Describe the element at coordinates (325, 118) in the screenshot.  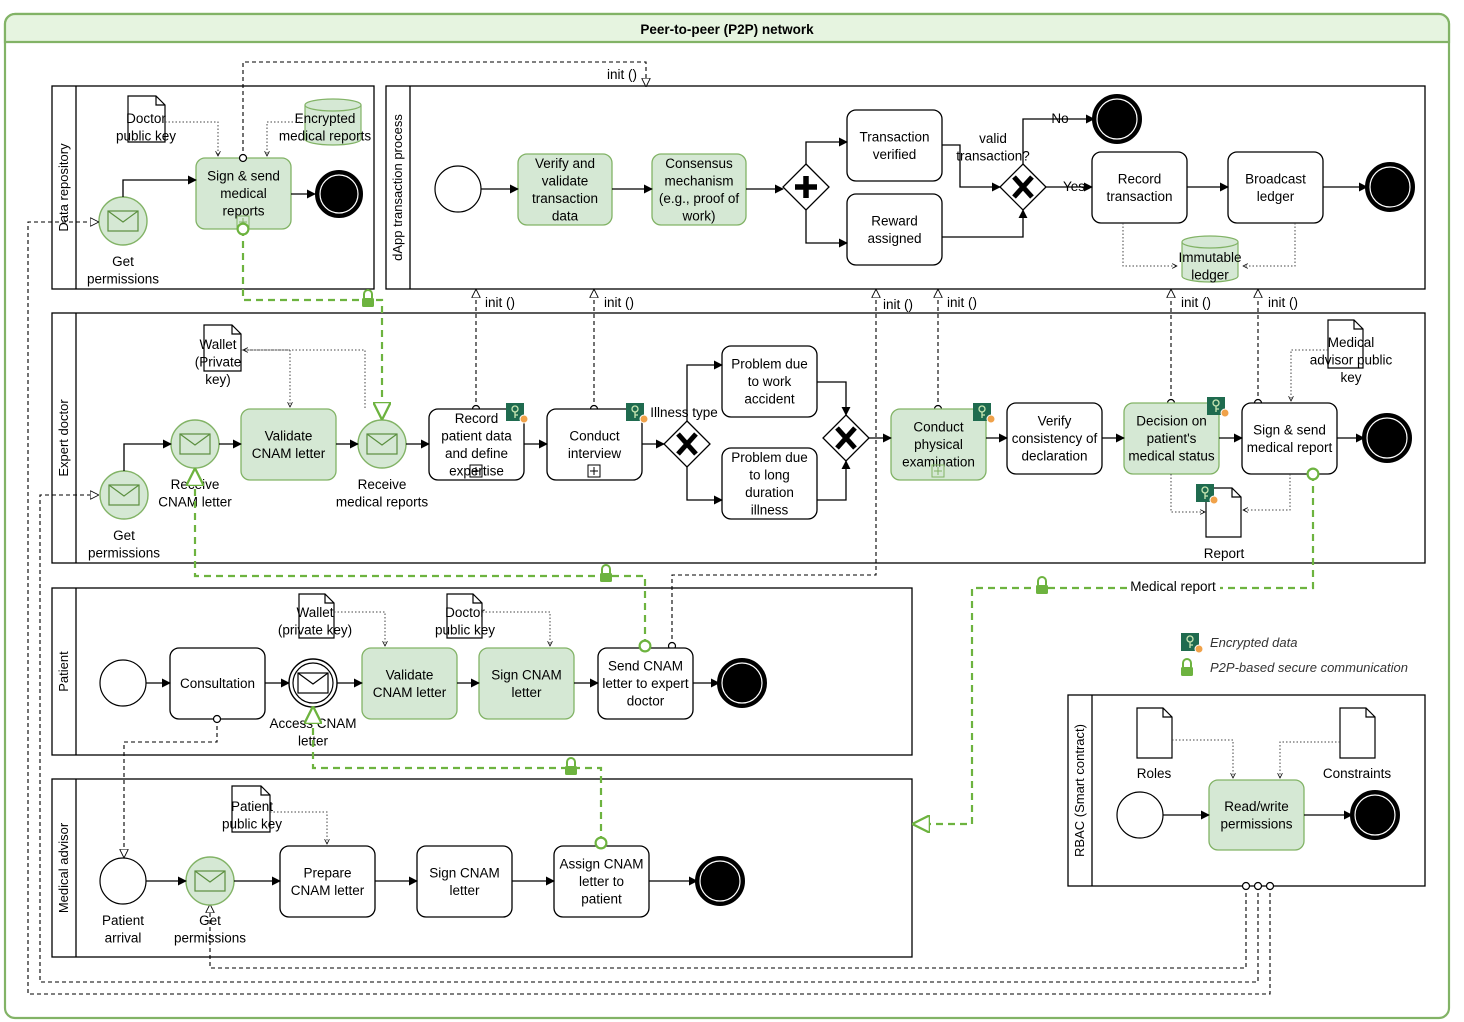
I see `encrypted-reports-label-line: Encrypted` at that location.